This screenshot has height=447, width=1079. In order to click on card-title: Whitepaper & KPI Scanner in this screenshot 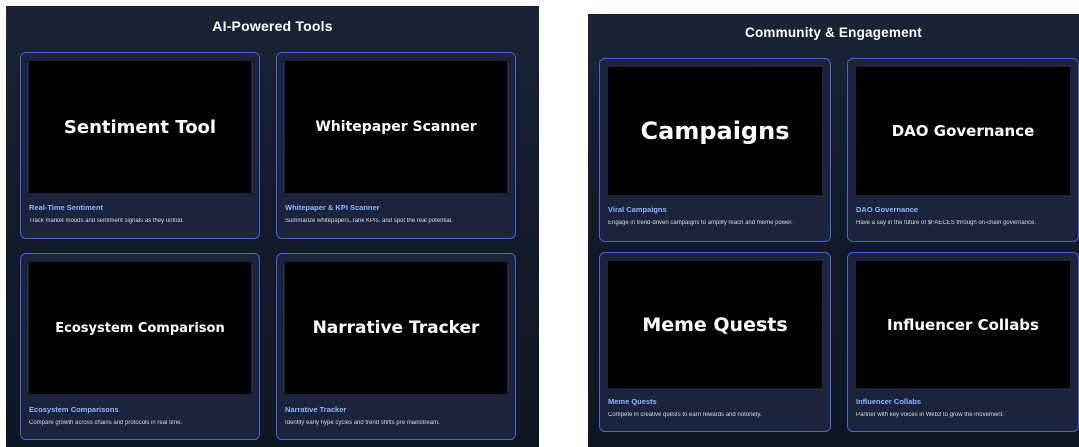, I will do `click(332, 207)`.